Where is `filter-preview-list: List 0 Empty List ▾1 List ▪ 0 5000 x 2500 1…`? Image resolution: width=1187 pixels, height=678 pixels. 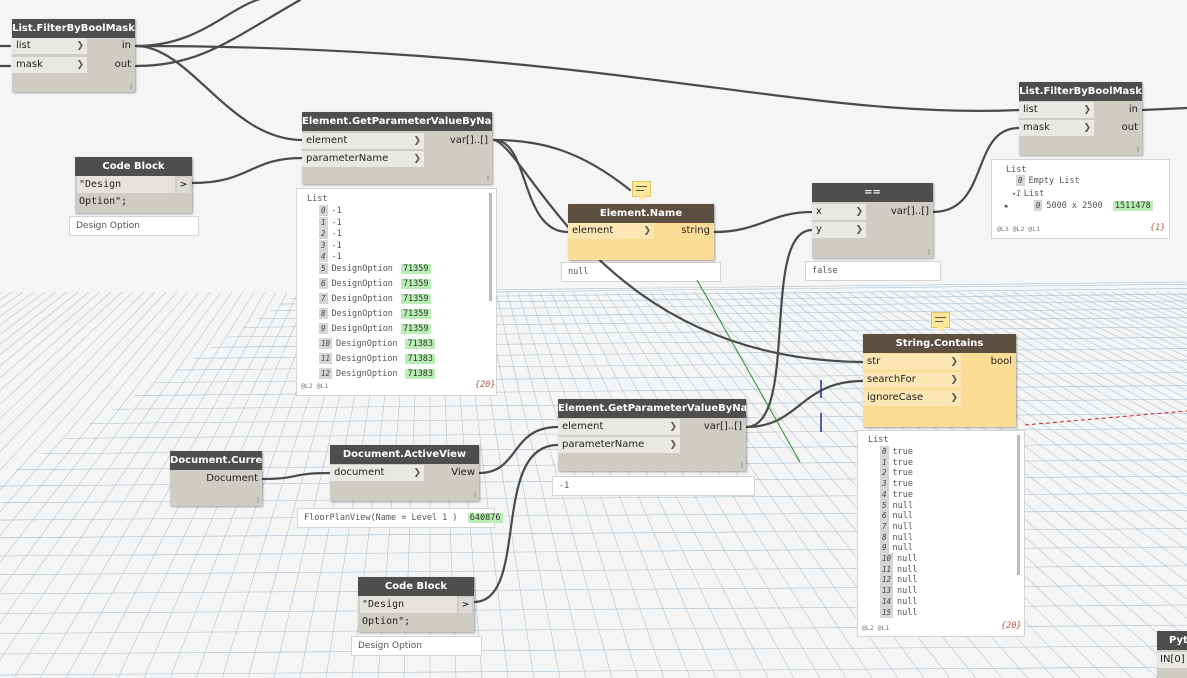
filter-preview-list: List 0 Empty List ▾1 List ▪ 0 5000 x 2500 1… is located at coordinates (1080, 199).